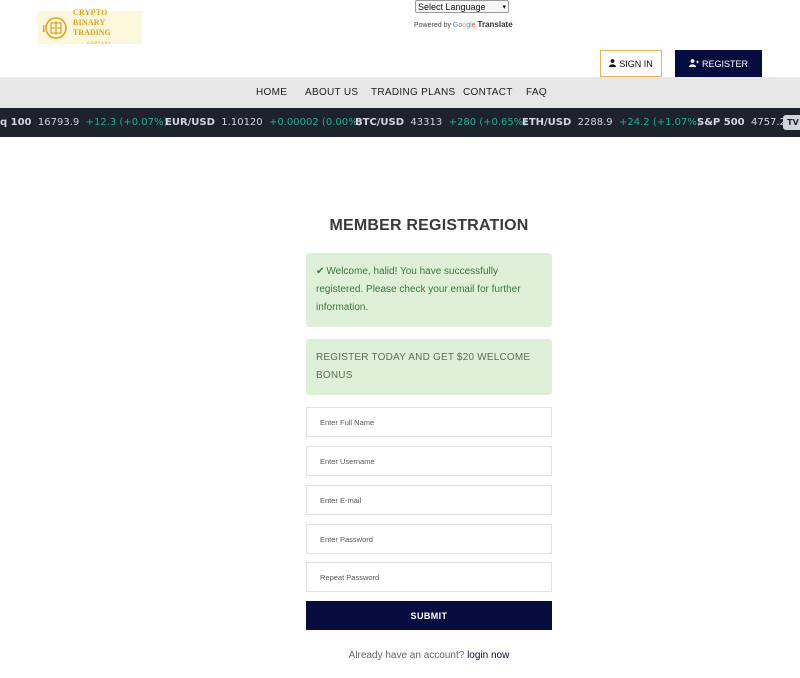 This screenshot has height=678, width=800. What do you see at coordinates (429, 422) in the screenshot?
I see `full-name-field` at bounding box center [429, 422].